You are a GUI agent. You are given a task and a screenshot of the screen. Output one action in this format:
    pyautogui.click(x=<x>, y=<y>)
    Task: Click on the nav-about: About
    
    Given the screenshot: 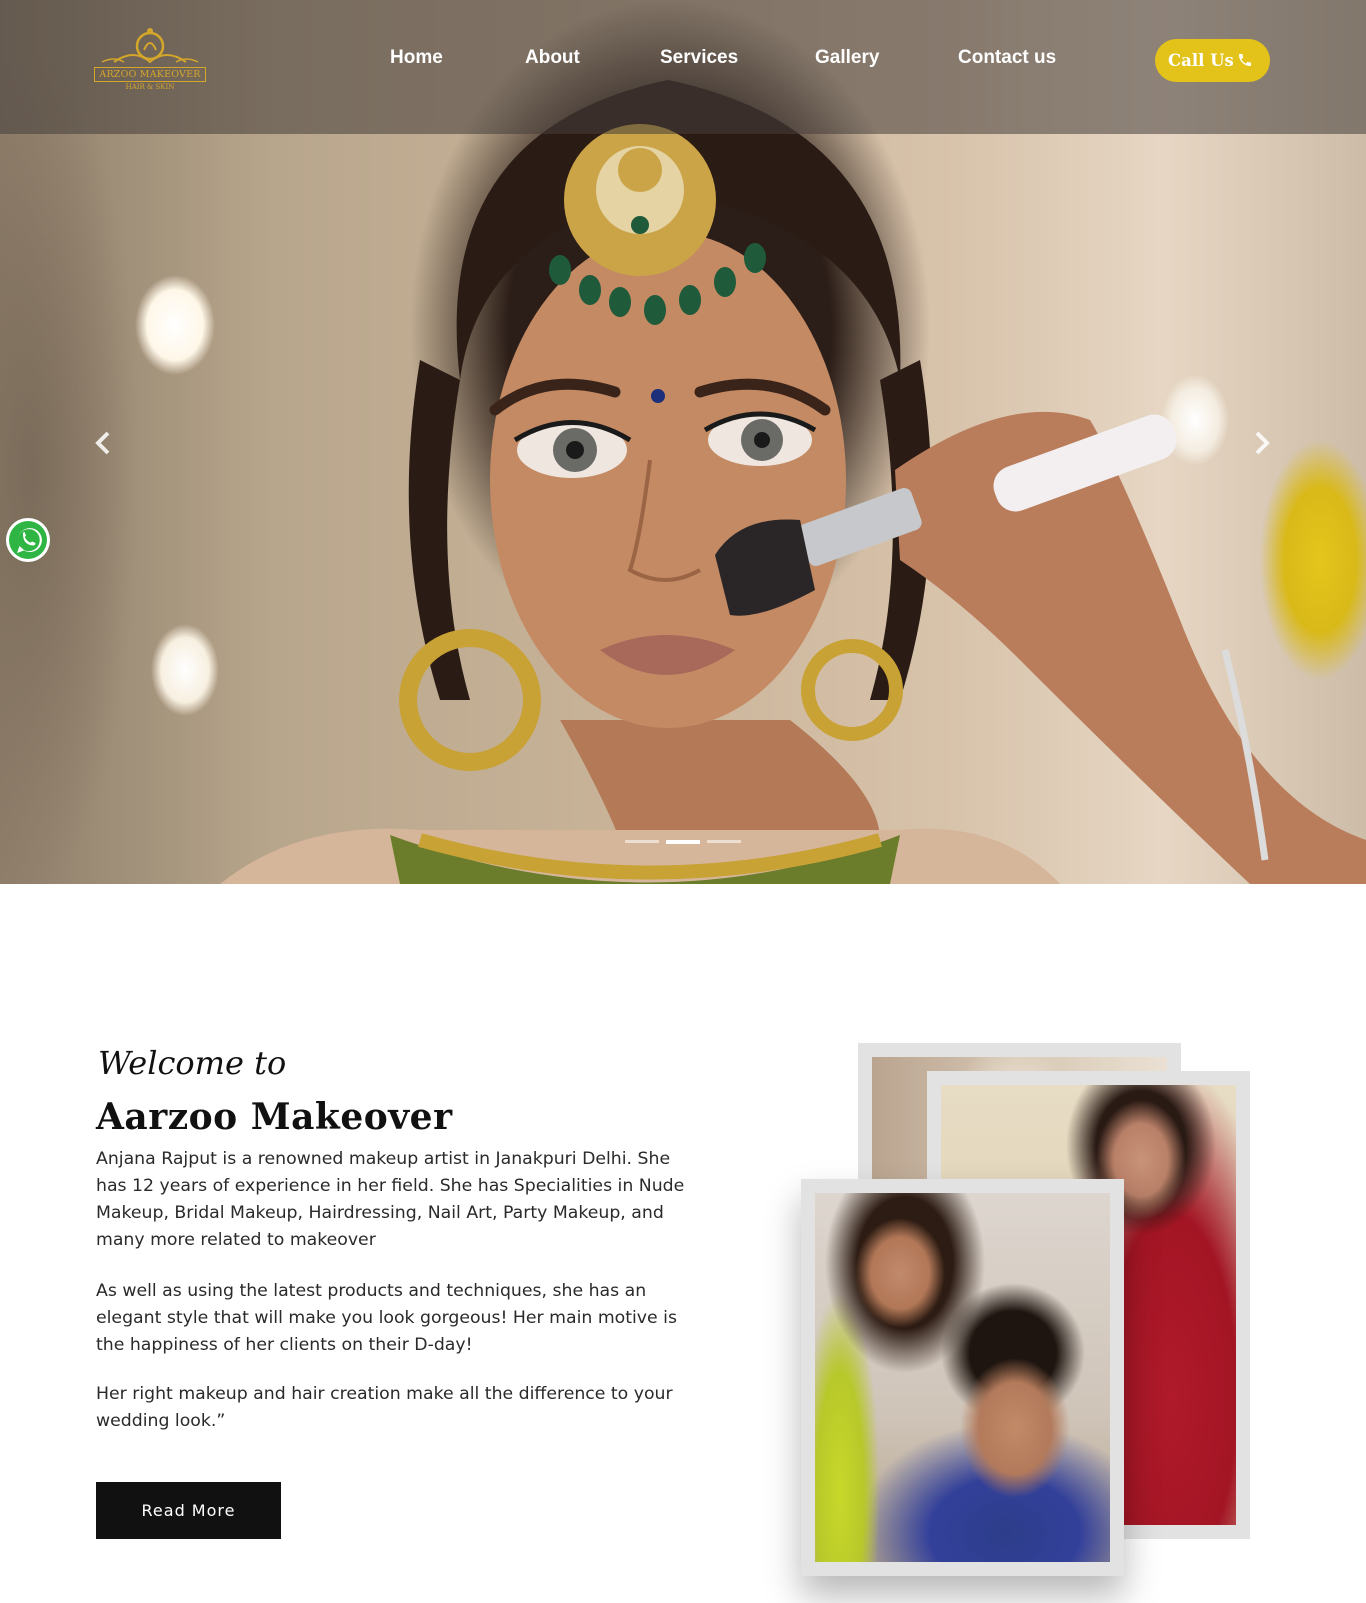 What is the action you would take?
    pyautogui.click(x=552, y=58)
    